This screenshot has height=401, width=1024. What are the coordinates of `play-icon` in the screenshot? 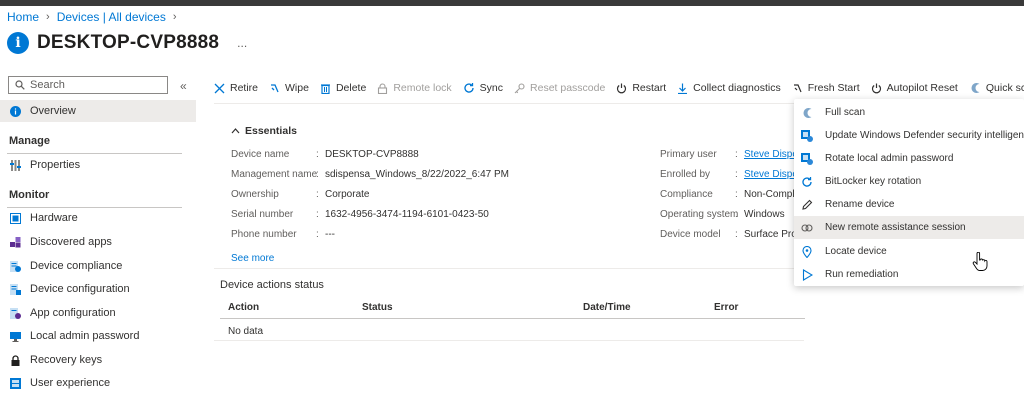 It's located at (807, 274).